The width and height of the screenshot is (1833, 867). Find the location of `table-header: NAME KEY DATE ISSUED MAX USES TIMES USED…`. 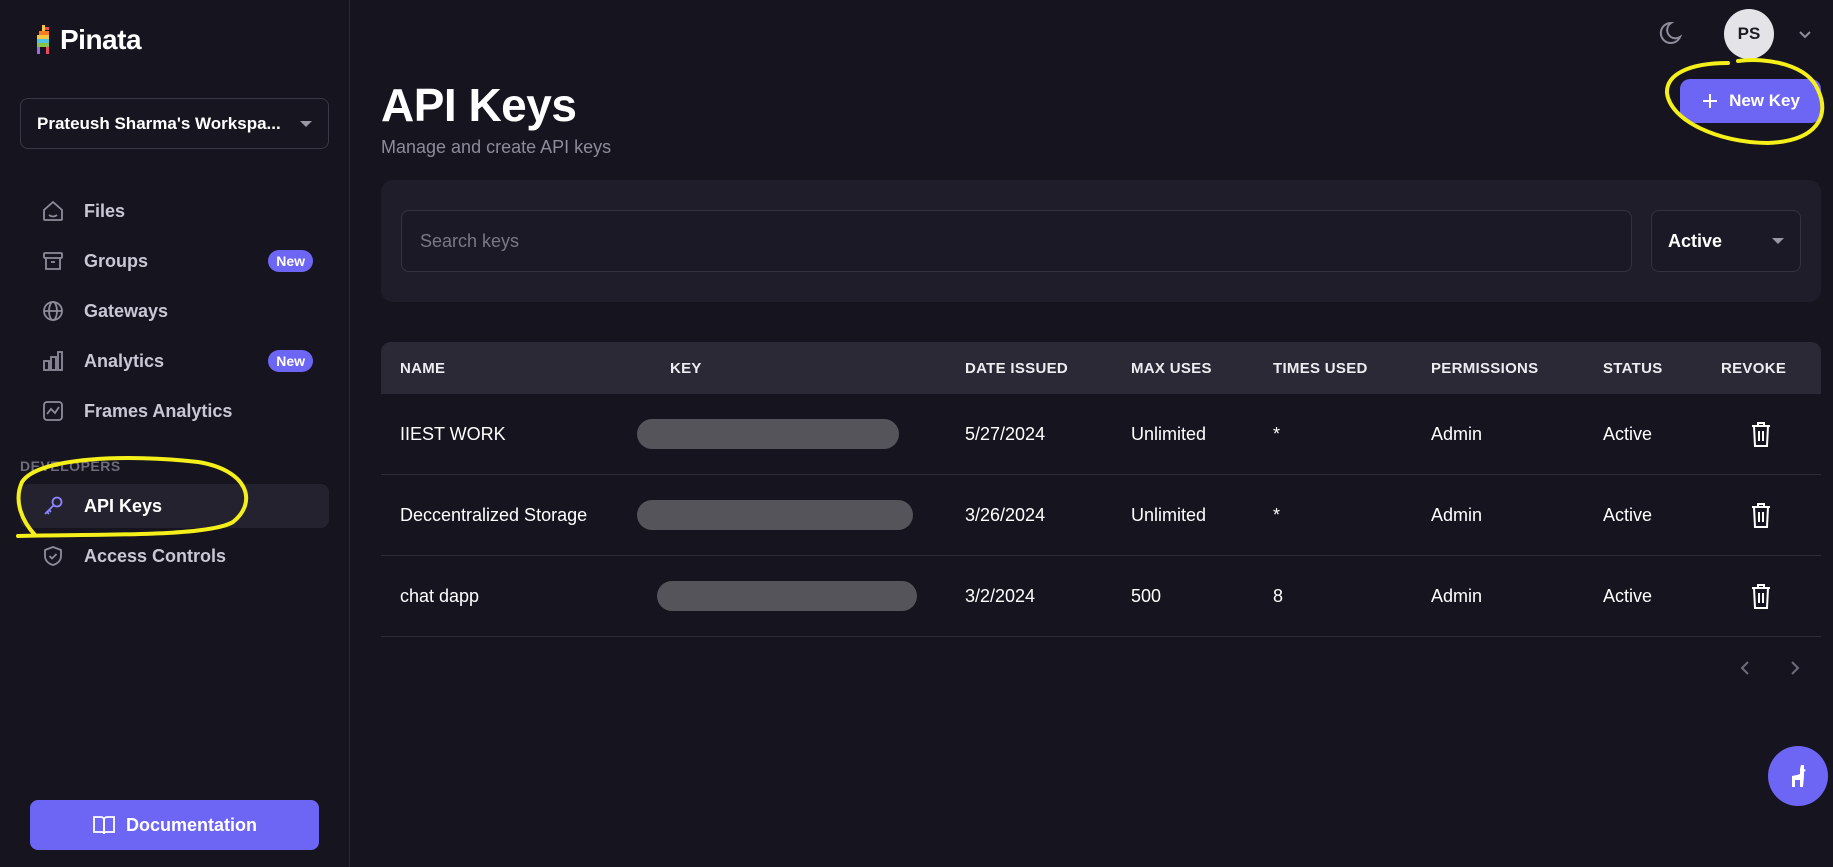

table-header: NAME KEY DATE ISSUED MAX USES TIMES USED… is located at coordinates (1101, 368).